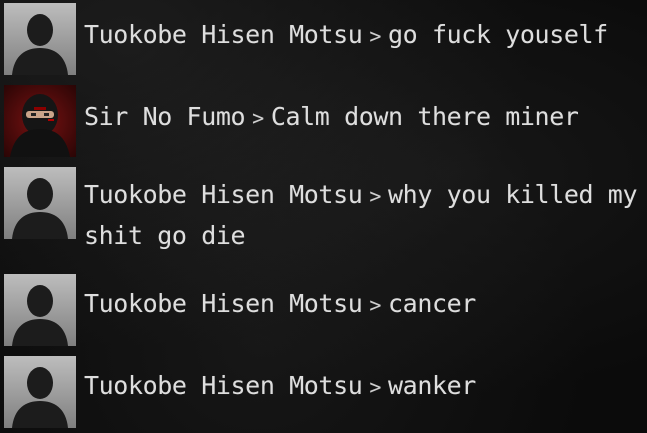 The image size is (647, 433). I want to click on message-line: Tuokobe Hisen Motsu > cancer, so click(364, 304).